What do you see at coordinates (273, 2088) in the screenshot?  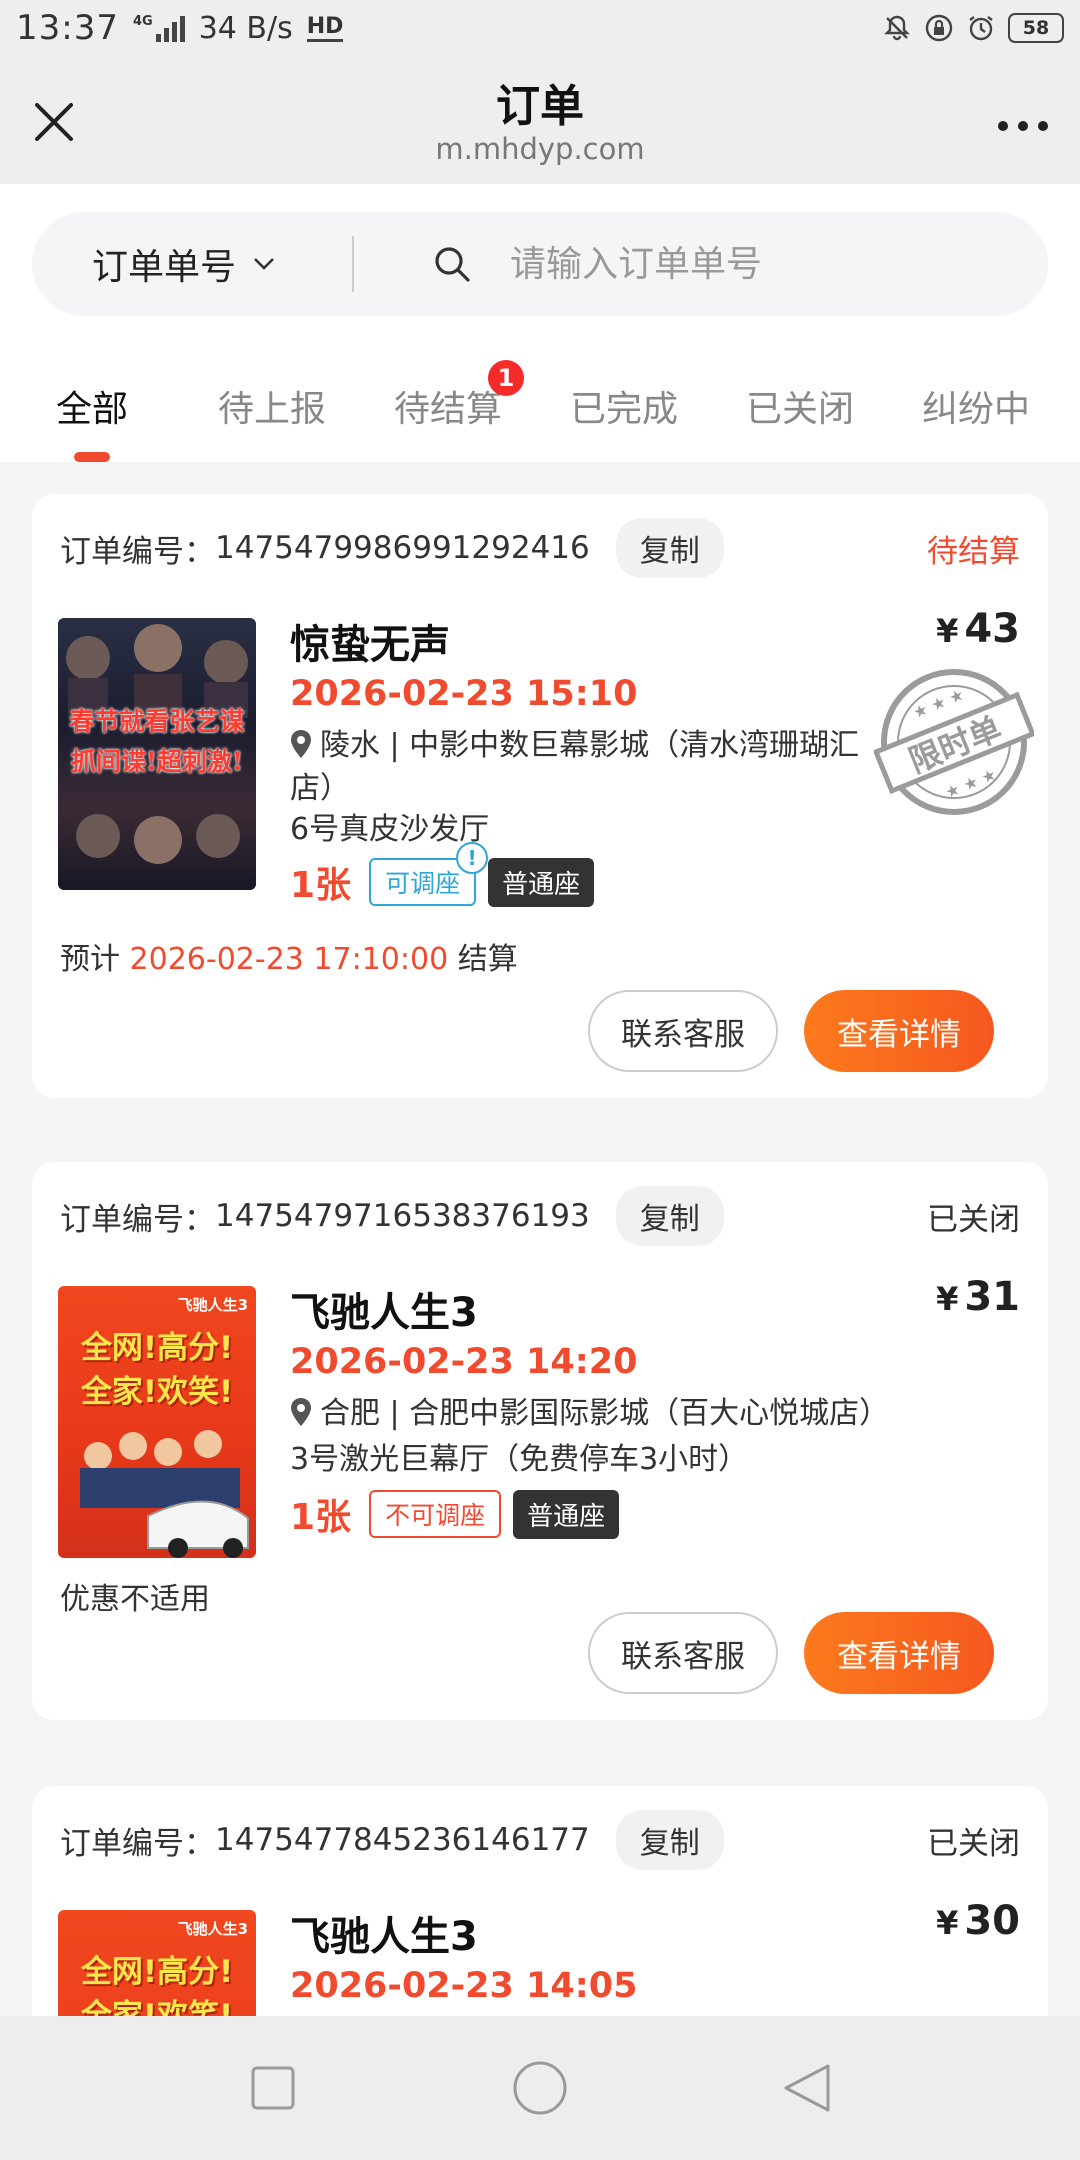 I see `recent-apps-square-icon` at bounding box center [273, 2088].